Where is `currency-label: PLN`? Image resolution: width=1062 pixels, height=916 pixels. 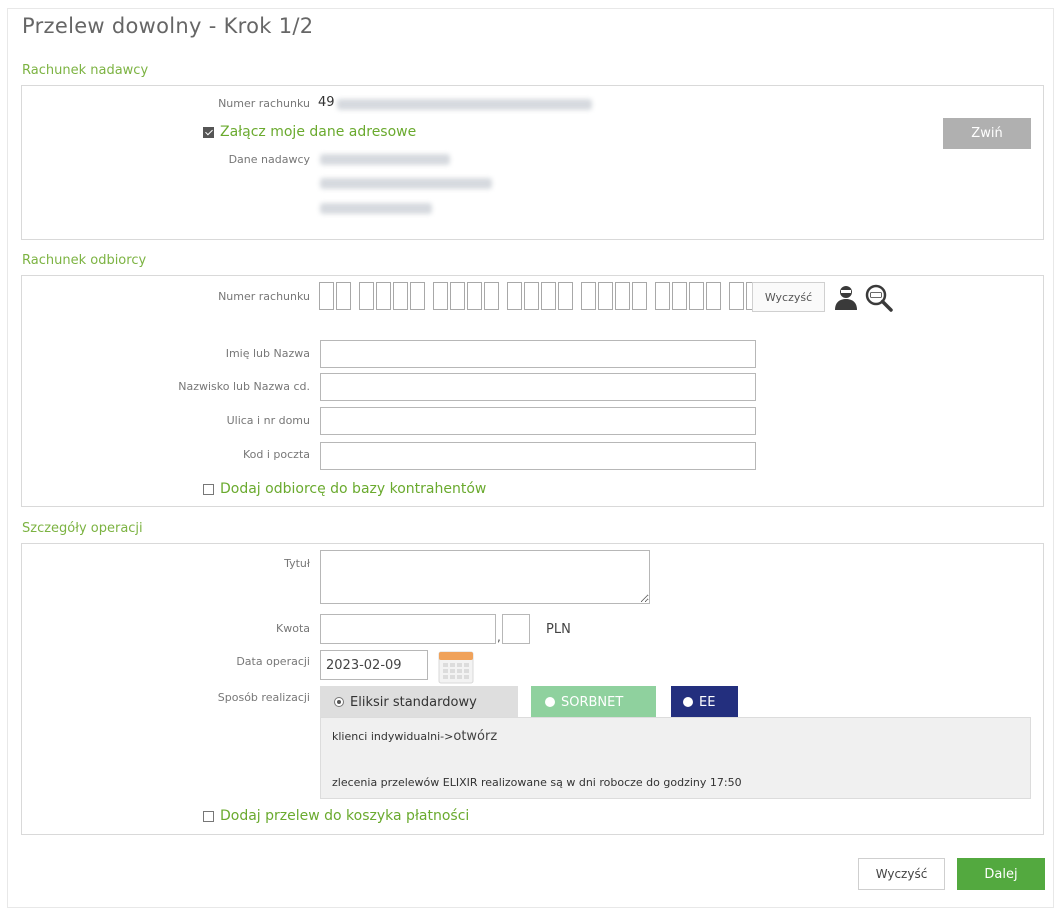 currency-label: PLN is located at coordinates (558, 629).